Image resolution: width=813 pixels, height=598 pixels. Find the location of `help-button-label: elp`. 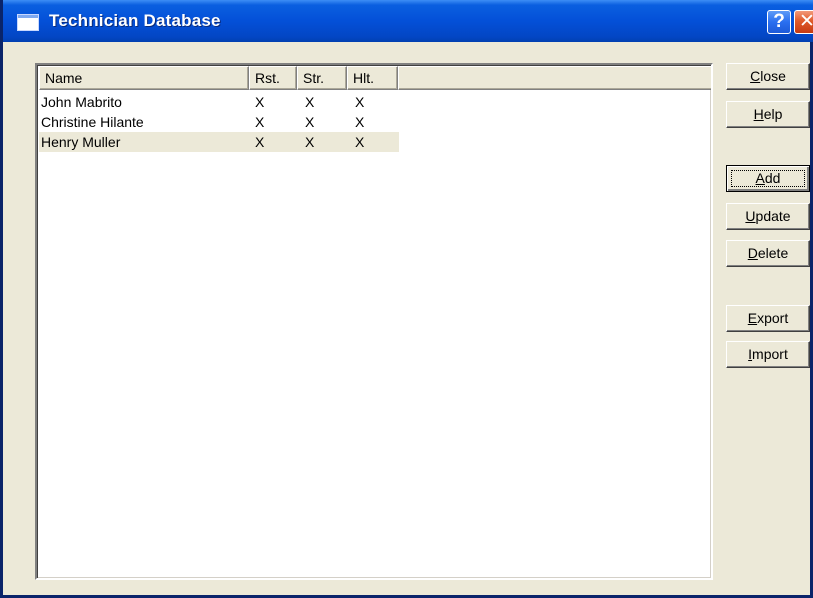

help-button-label: elp is located at coordinates (773, 114).